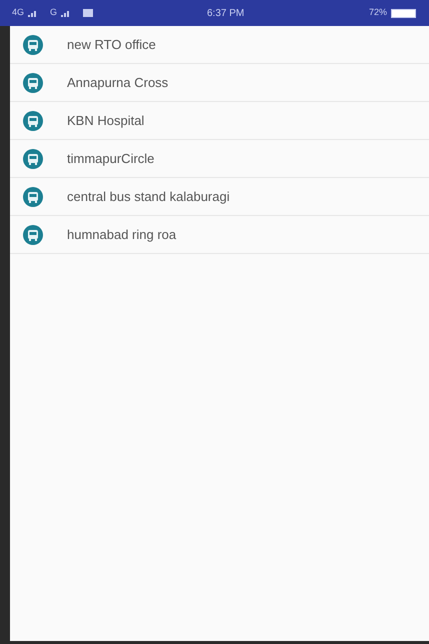  What do you see at coordinates (219, 197) in the screenshot?
I see `bus-stop-item: central bus stand kalaburagi` at bounding box center [219, 197].